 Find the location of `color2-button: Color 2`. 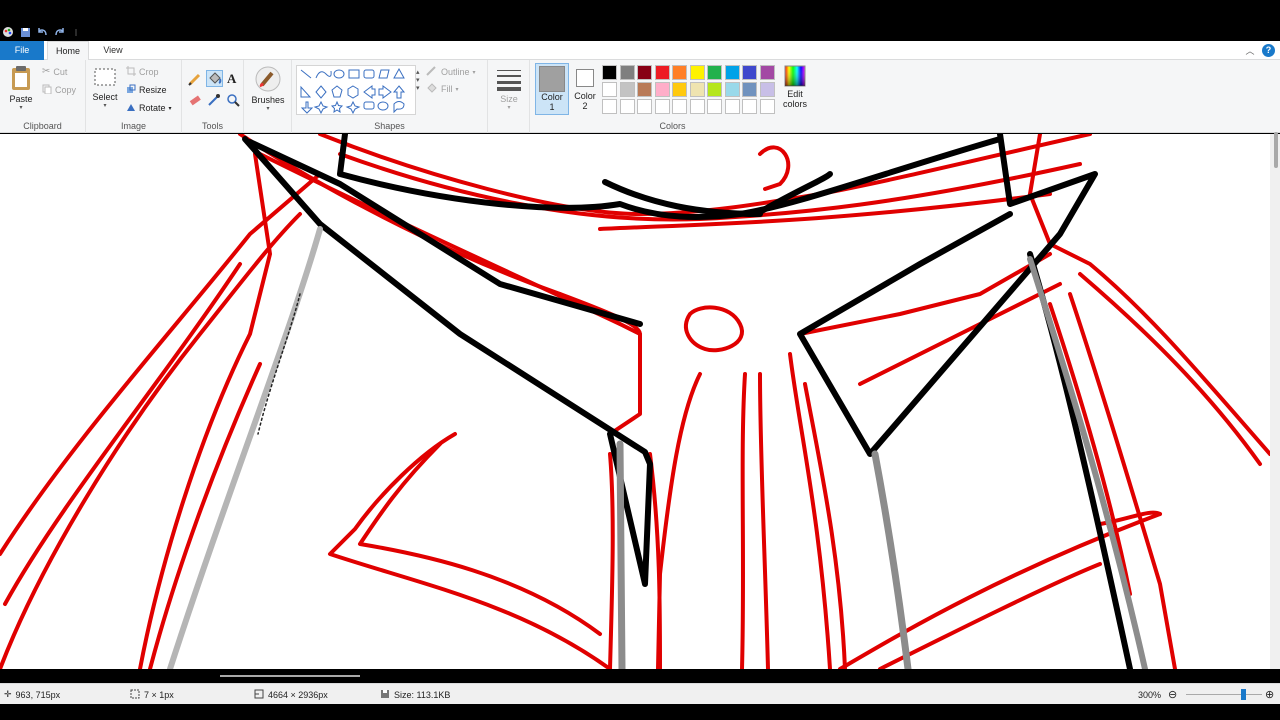

color2-button: Color 2 is located at coordinates (585, 89).